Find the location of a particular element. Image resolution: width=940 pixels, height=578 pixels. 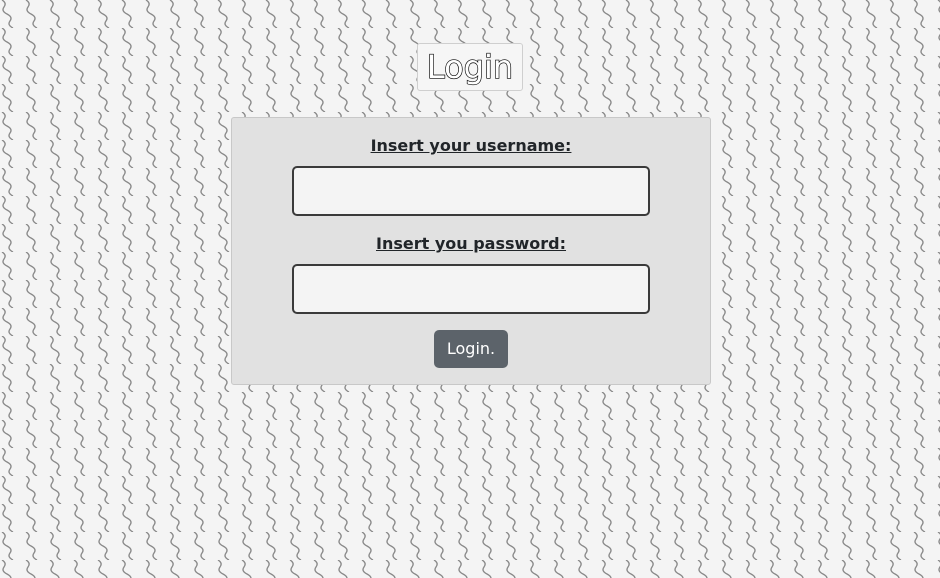

login-button: Login. is located at coordinates (471, 349).